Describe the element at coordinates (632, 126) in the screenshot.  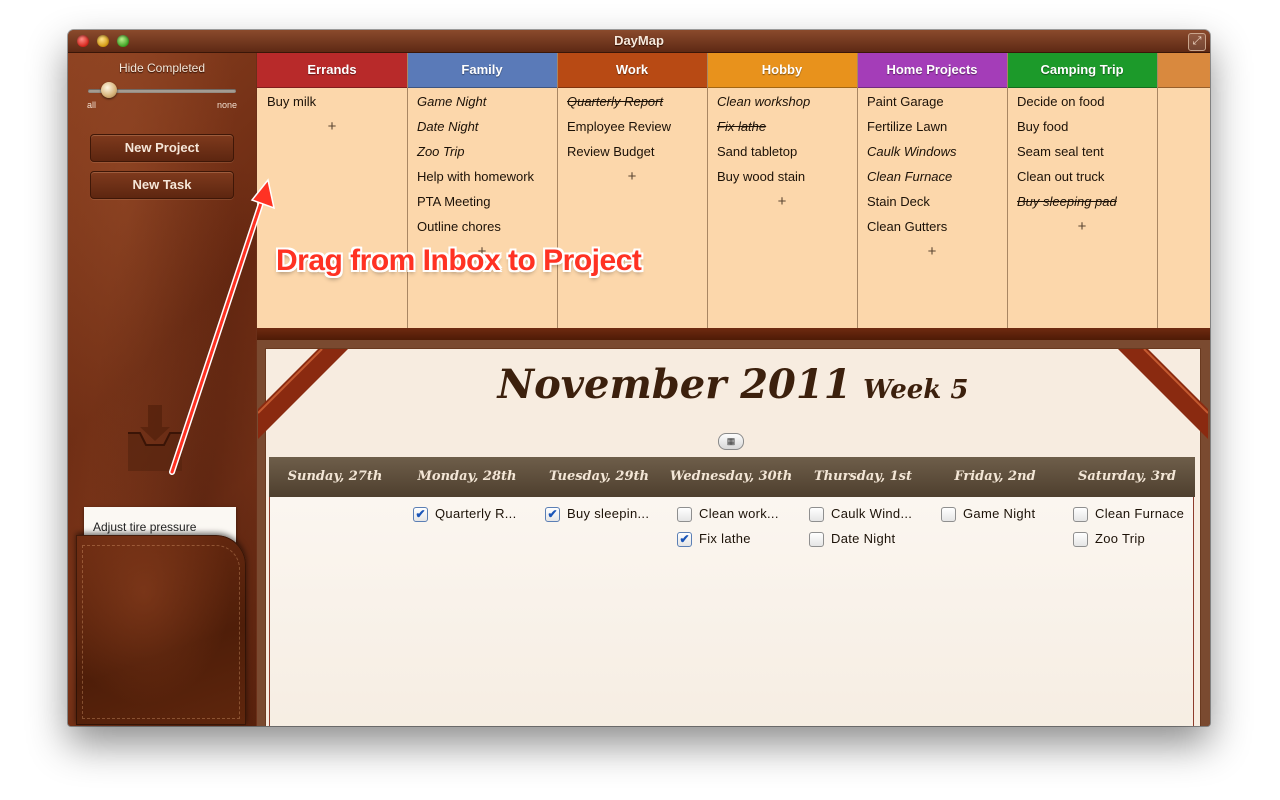
I see `project-task: Employee Review` at that location.